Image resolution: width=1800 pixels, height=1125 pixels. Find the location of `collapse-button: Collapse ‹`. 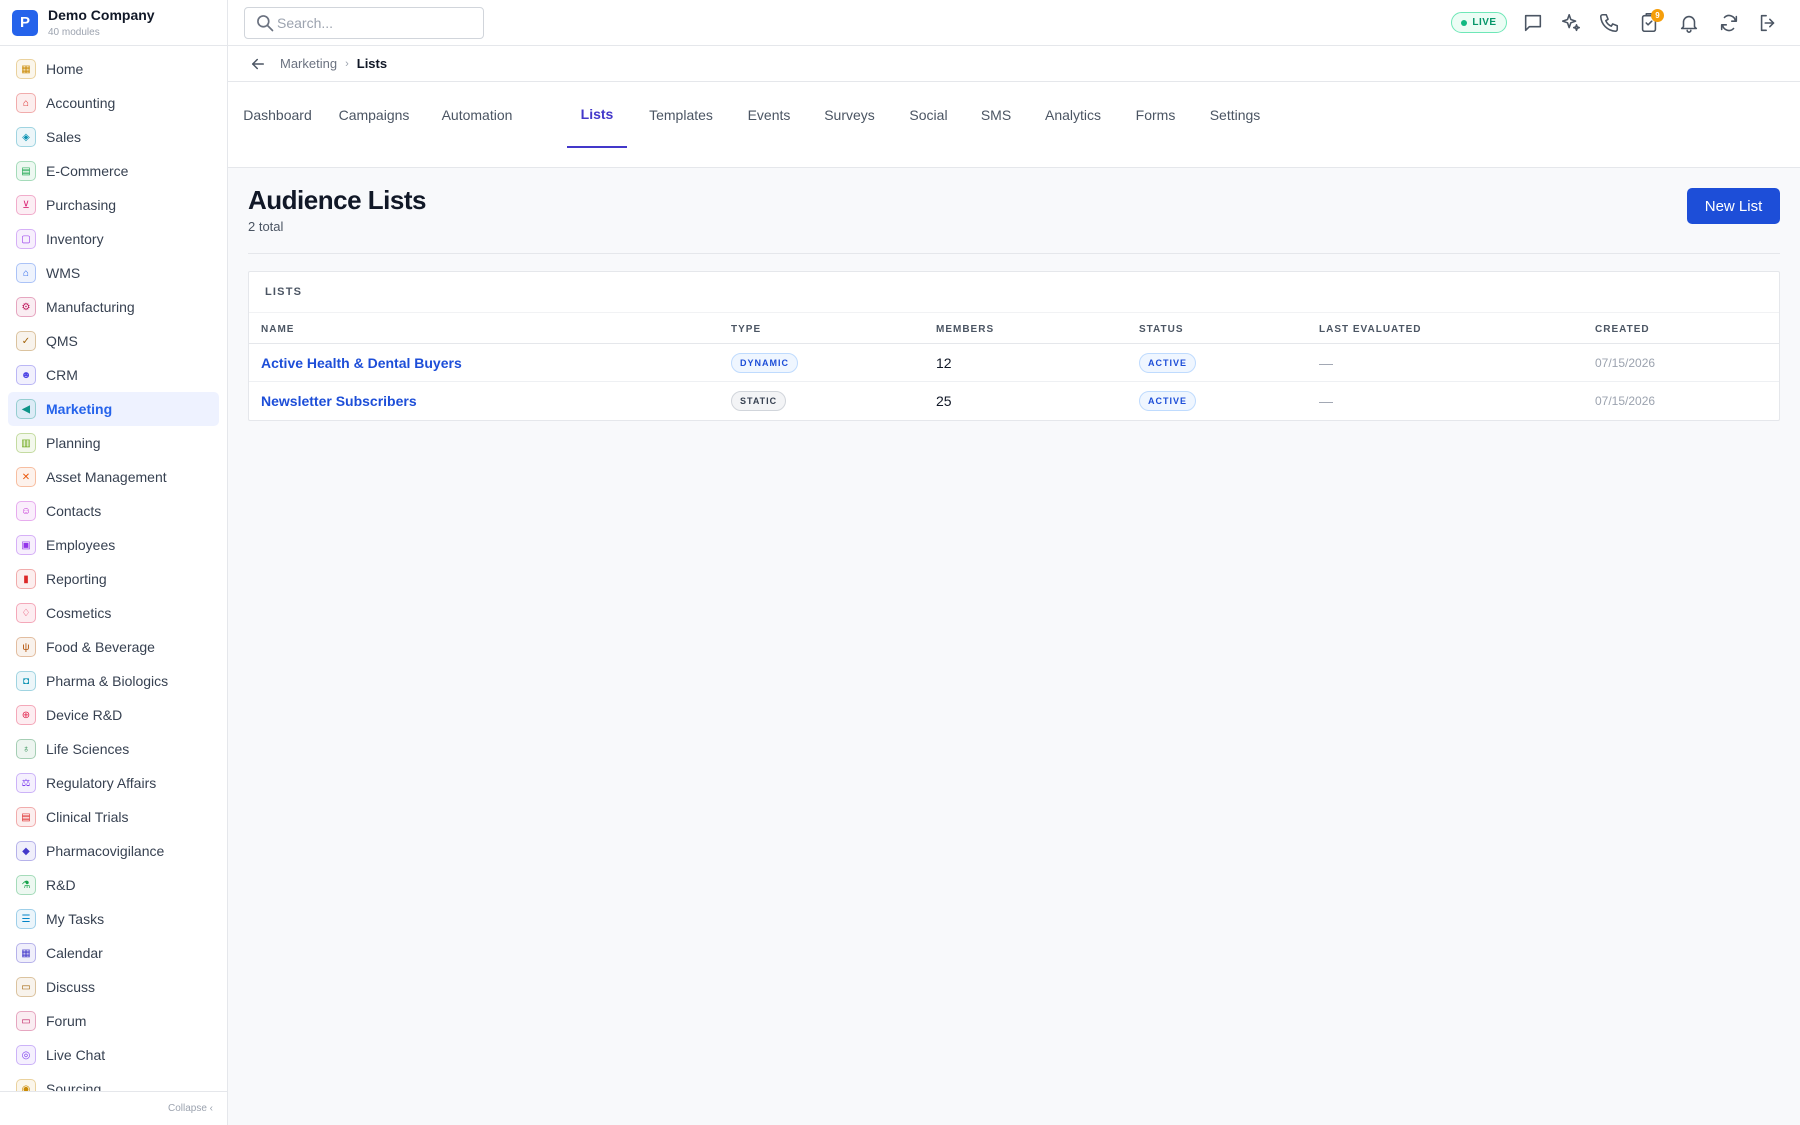

collapse-button: Collapse ‹ is located at coordinates (113, 1108).